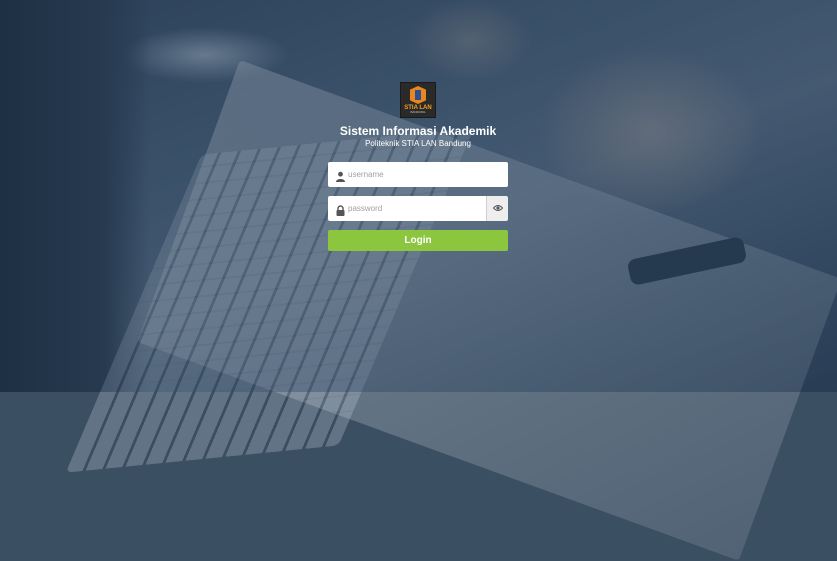 This screenshot has height=561, width=837. What do you see at coordinates (418, 112) in the screenshot?
I see `logo-subtext: BANDUNG` at bounding box center [418, 112].